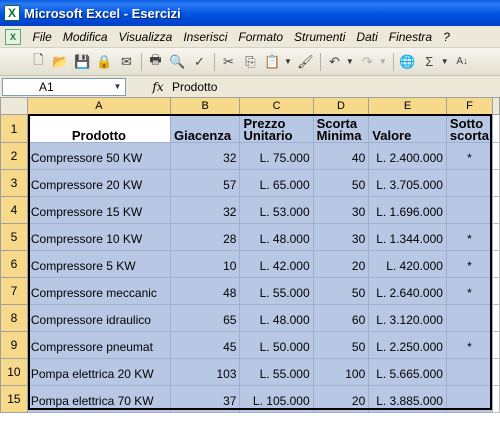 Image resolution: width=500 pixels, height=422 pixels. I want to click on cell-a: Compressore meccanic, so click(98, 291).